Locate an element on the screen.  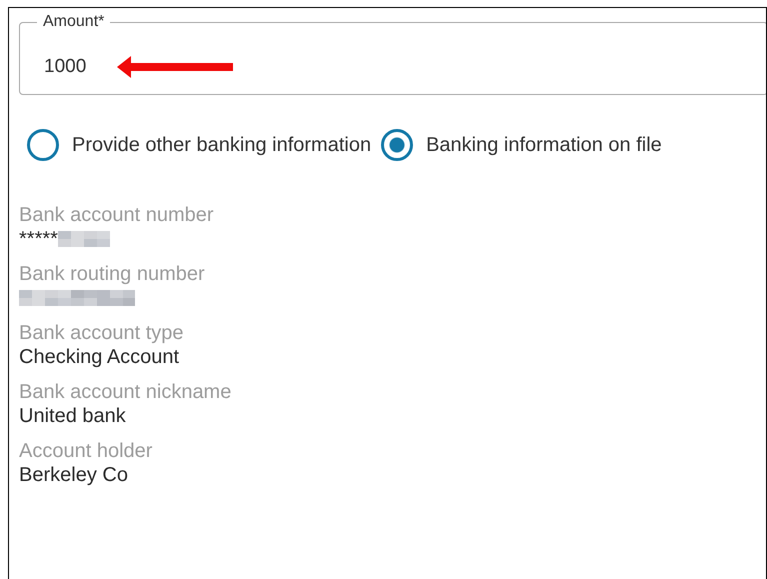
detail-value: Berkeley Co is located at coordinates (73, 475).